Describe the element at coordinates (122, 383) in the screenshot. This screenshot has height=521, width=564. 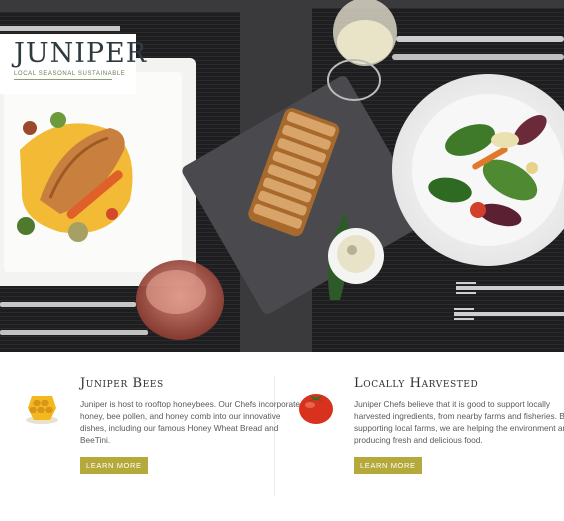
I see `feature-title: Juniper Bees` at that location.